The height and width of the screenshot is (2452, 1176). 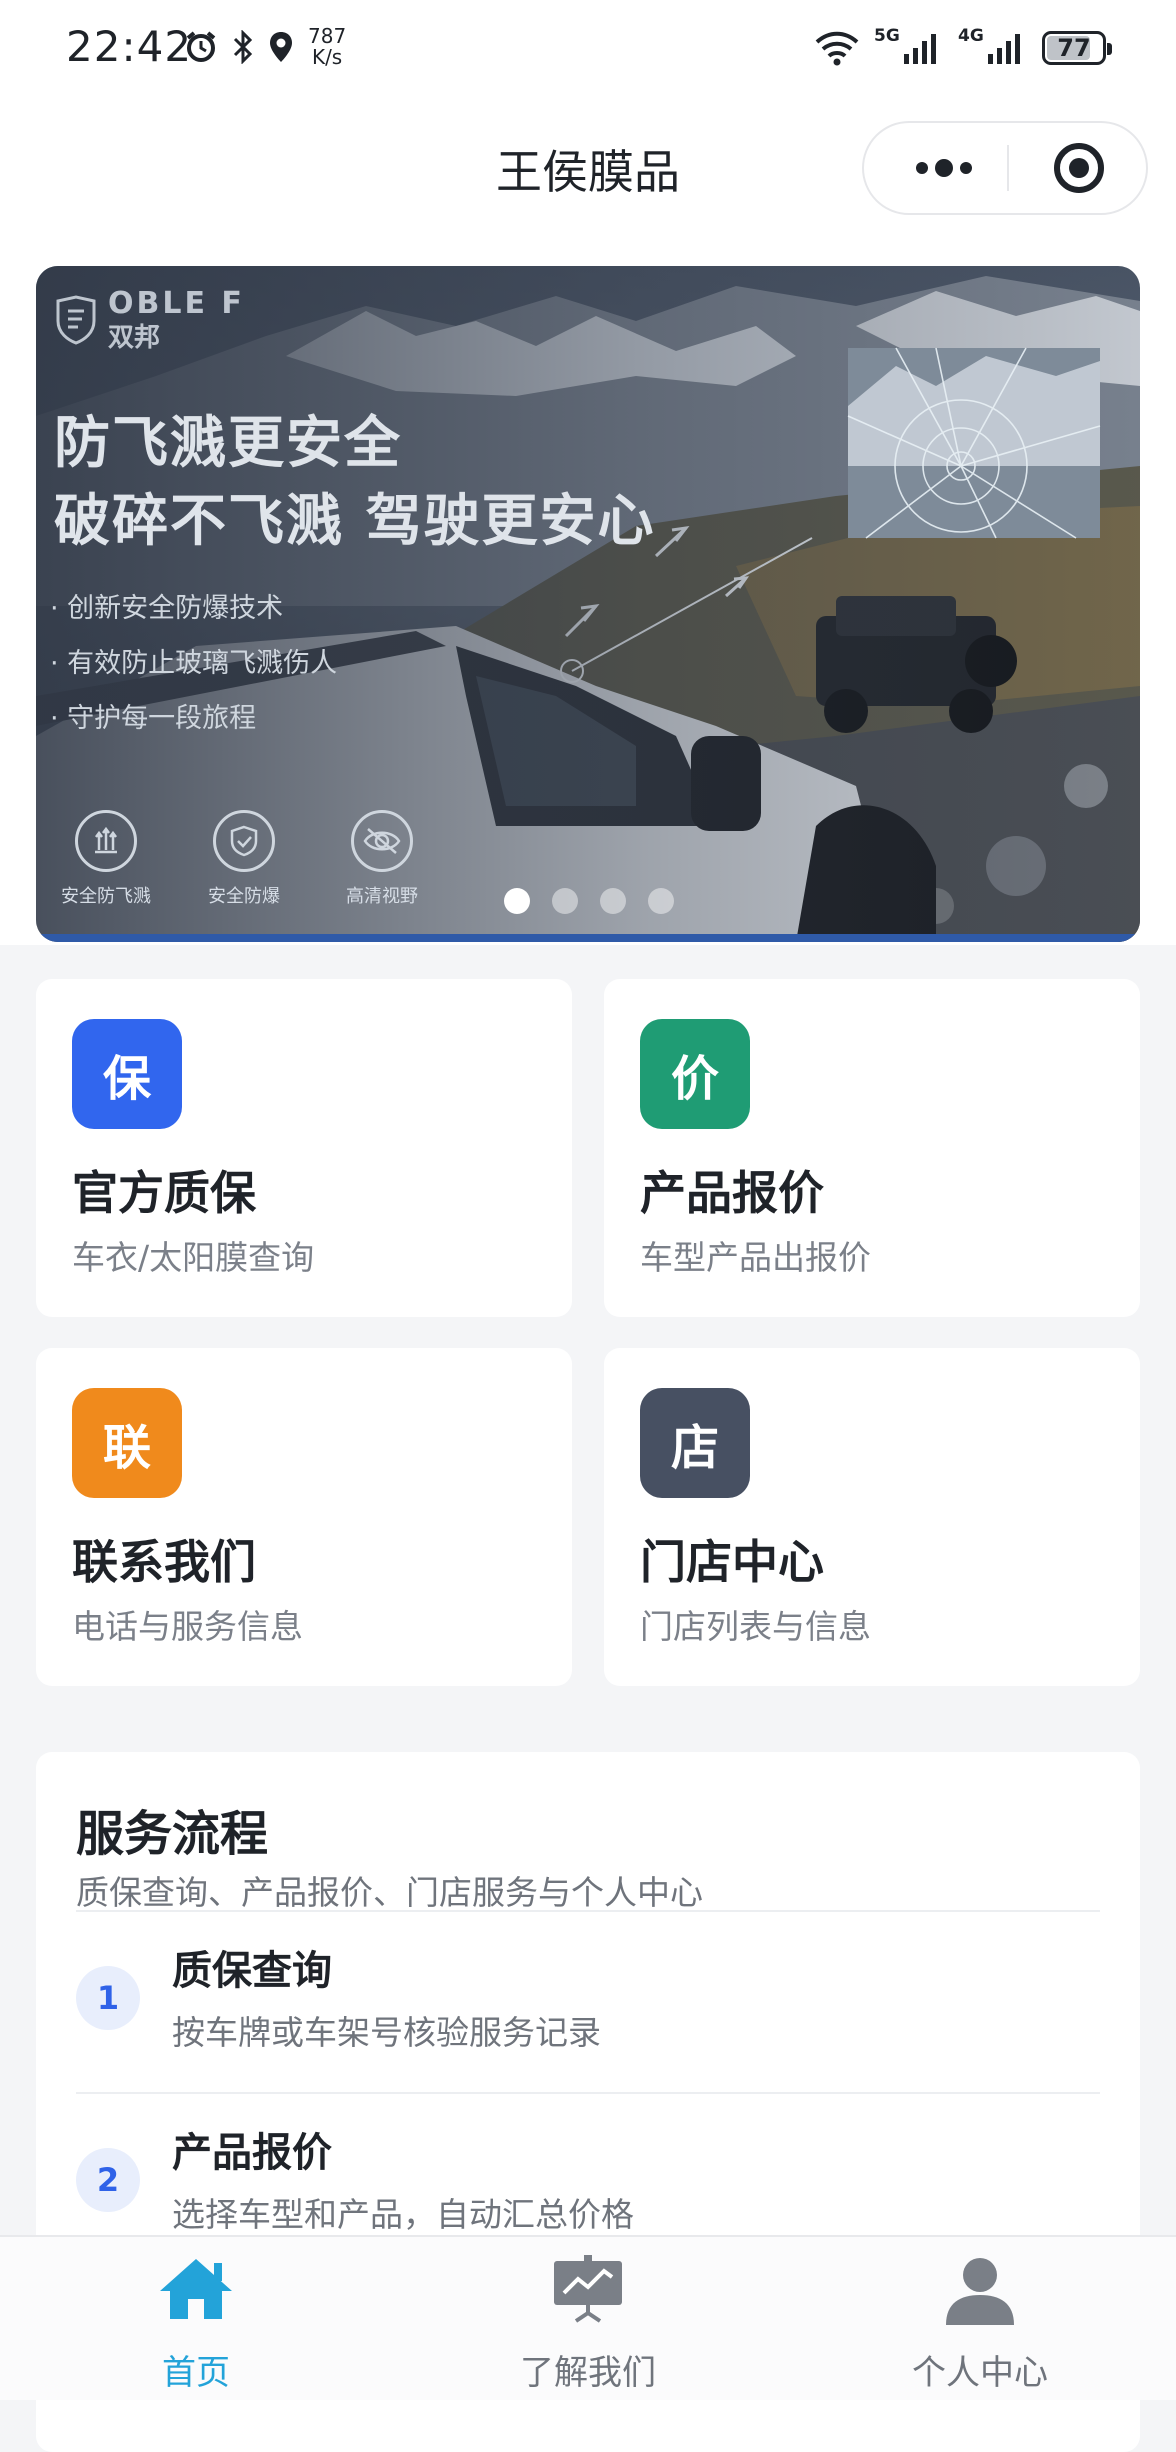 What do you see at coordinates (327, 57) in the screenshot?
I see `network-speed-unit: K/s` at bounding box center [327, 57].